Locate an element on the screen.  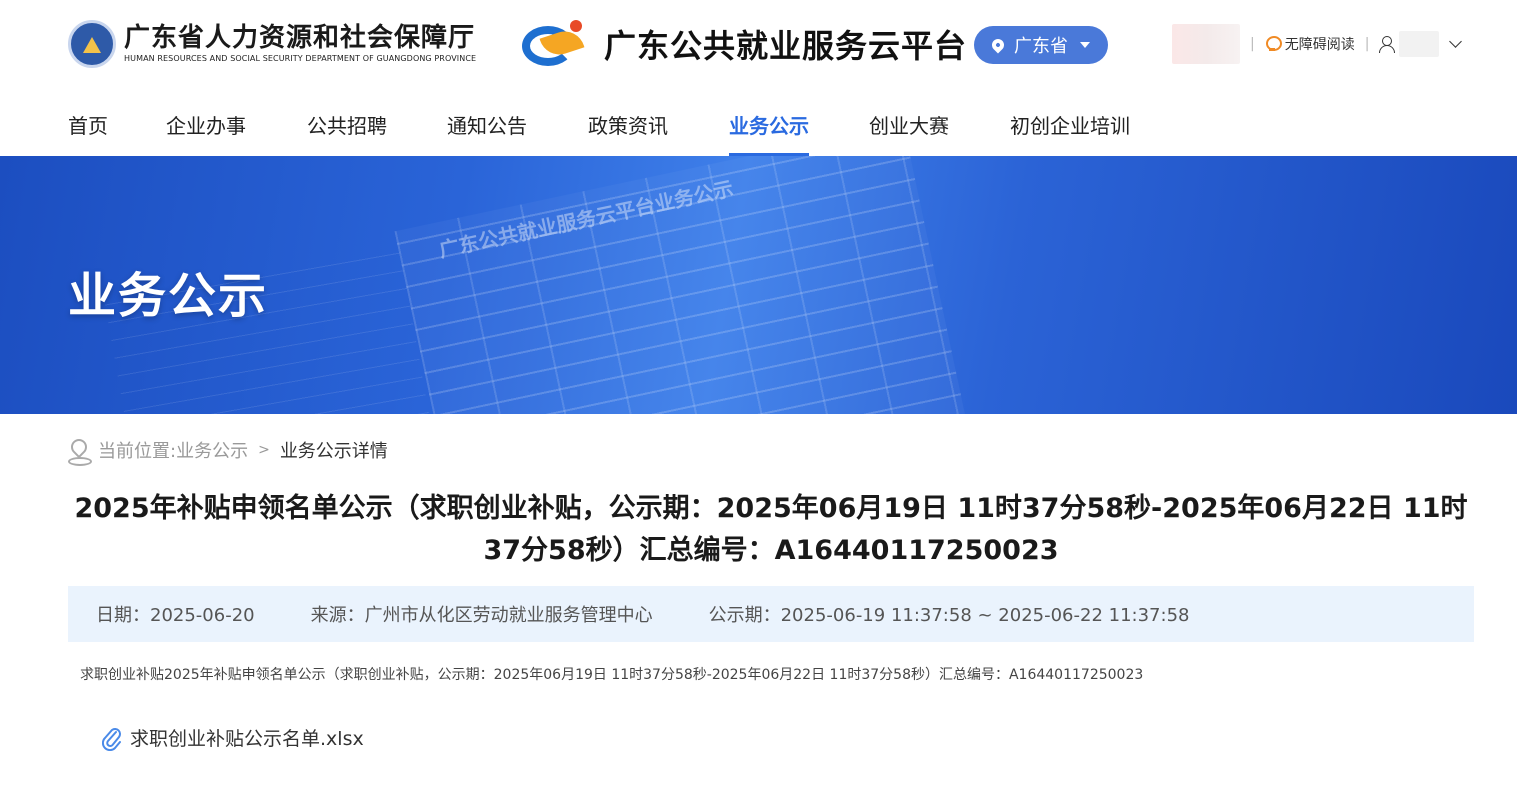
location-pin-icon is located at coordinates (998, 45).